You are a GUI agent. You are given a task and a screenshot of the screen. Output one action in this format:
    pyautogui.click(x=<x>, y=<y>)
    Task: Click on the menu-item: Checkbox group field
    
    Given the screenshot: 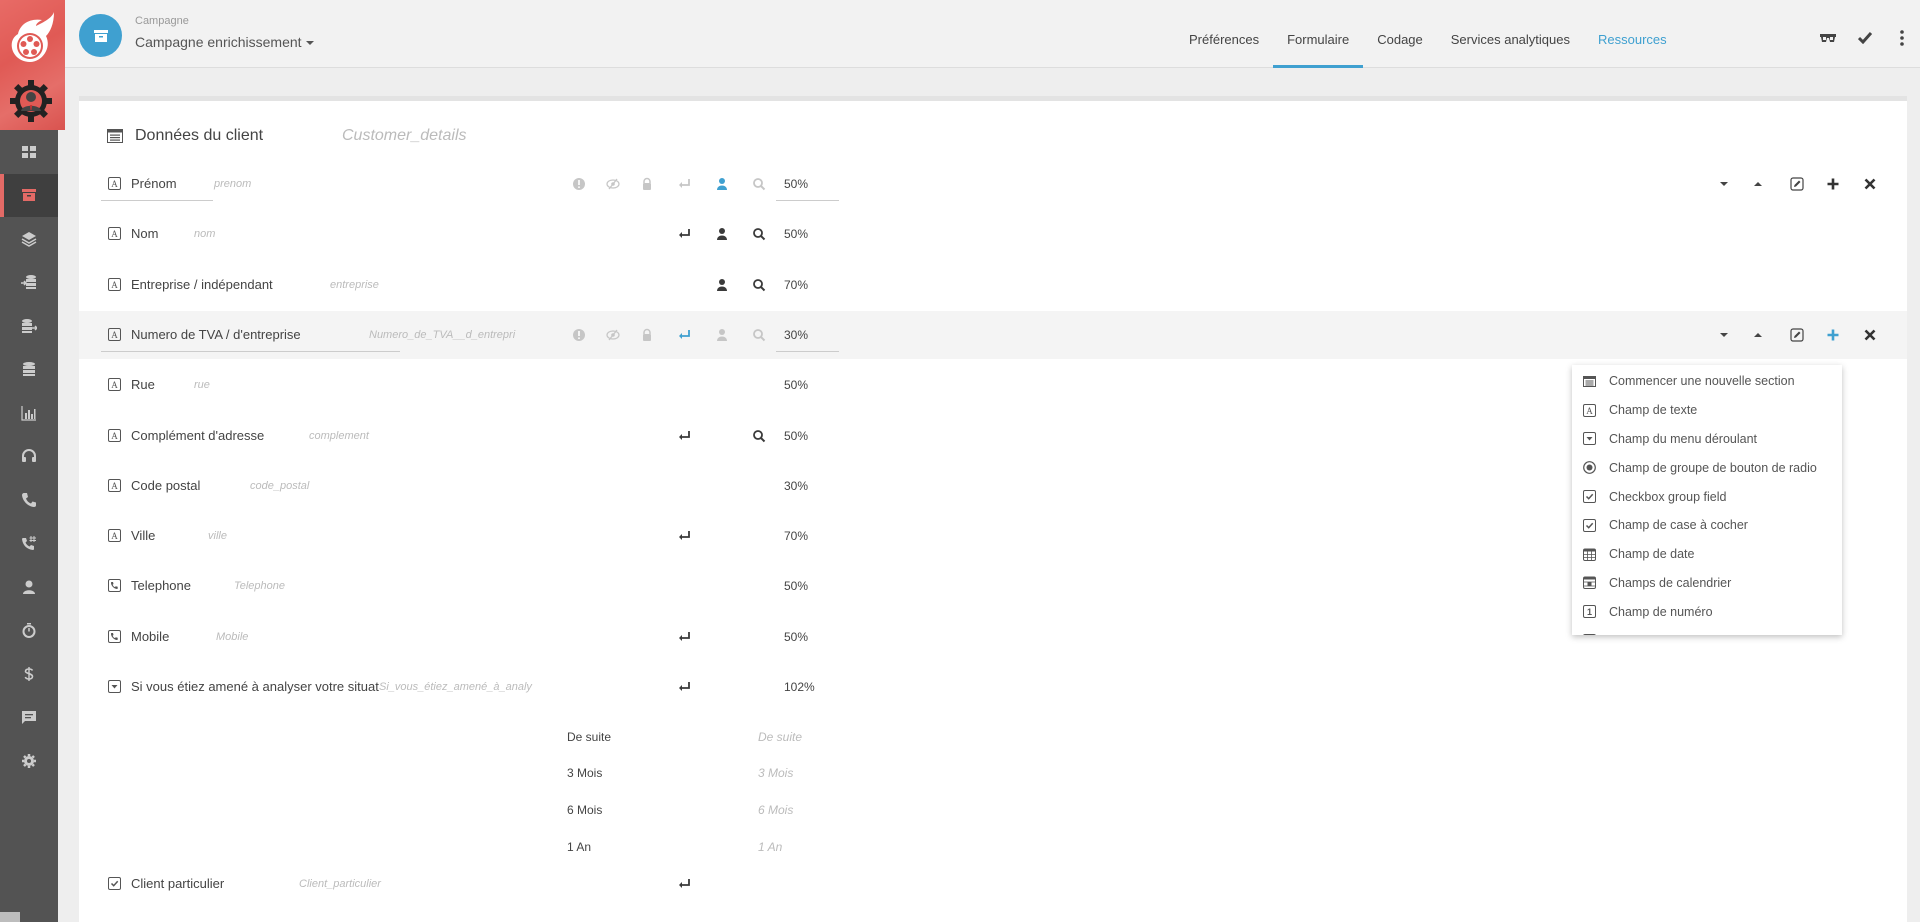 What is the action you would take?
    pyautogui.click(x=1707, y=496)
    